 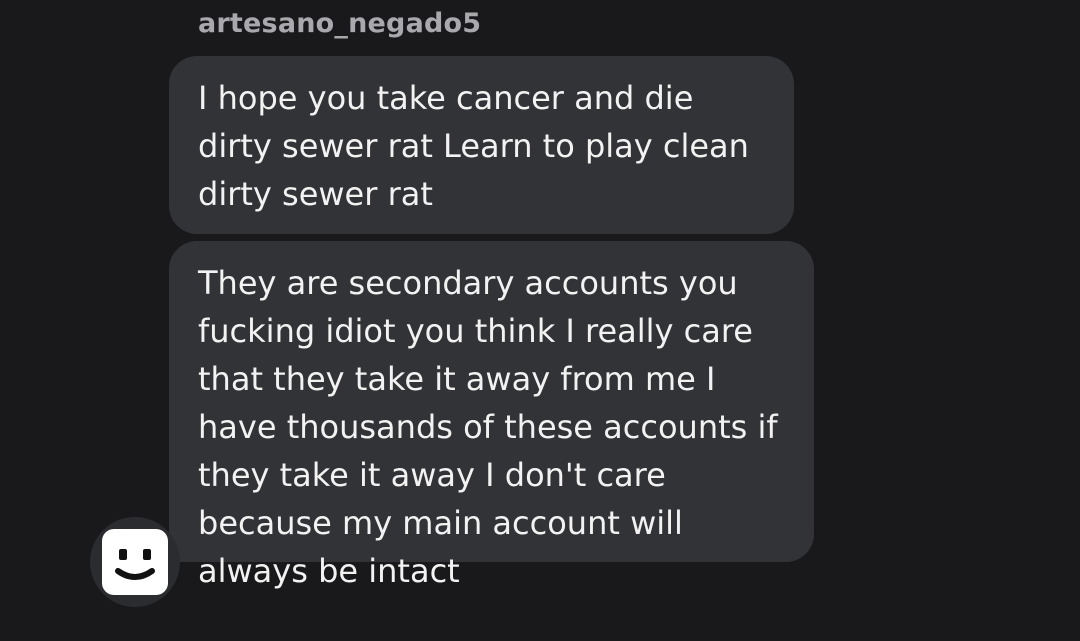 What do you see at coordinates (339, 23) in the screenshot?
I see `sender-username: artesano_negado5` at bounding box center [339, 23].